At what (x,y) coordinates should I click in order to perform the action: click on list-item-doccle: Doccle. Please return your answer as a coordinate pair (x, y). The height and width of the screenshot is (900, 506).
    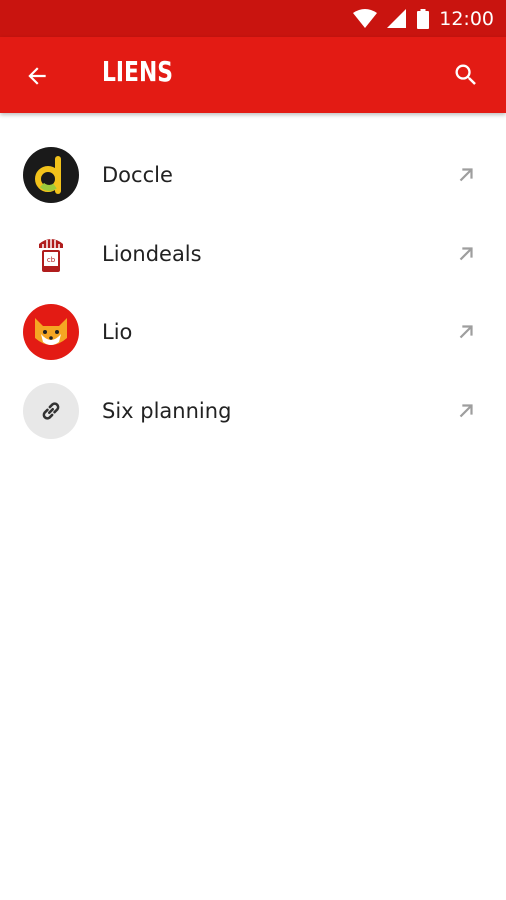
    Looking at the image, I should click on (253, 175).